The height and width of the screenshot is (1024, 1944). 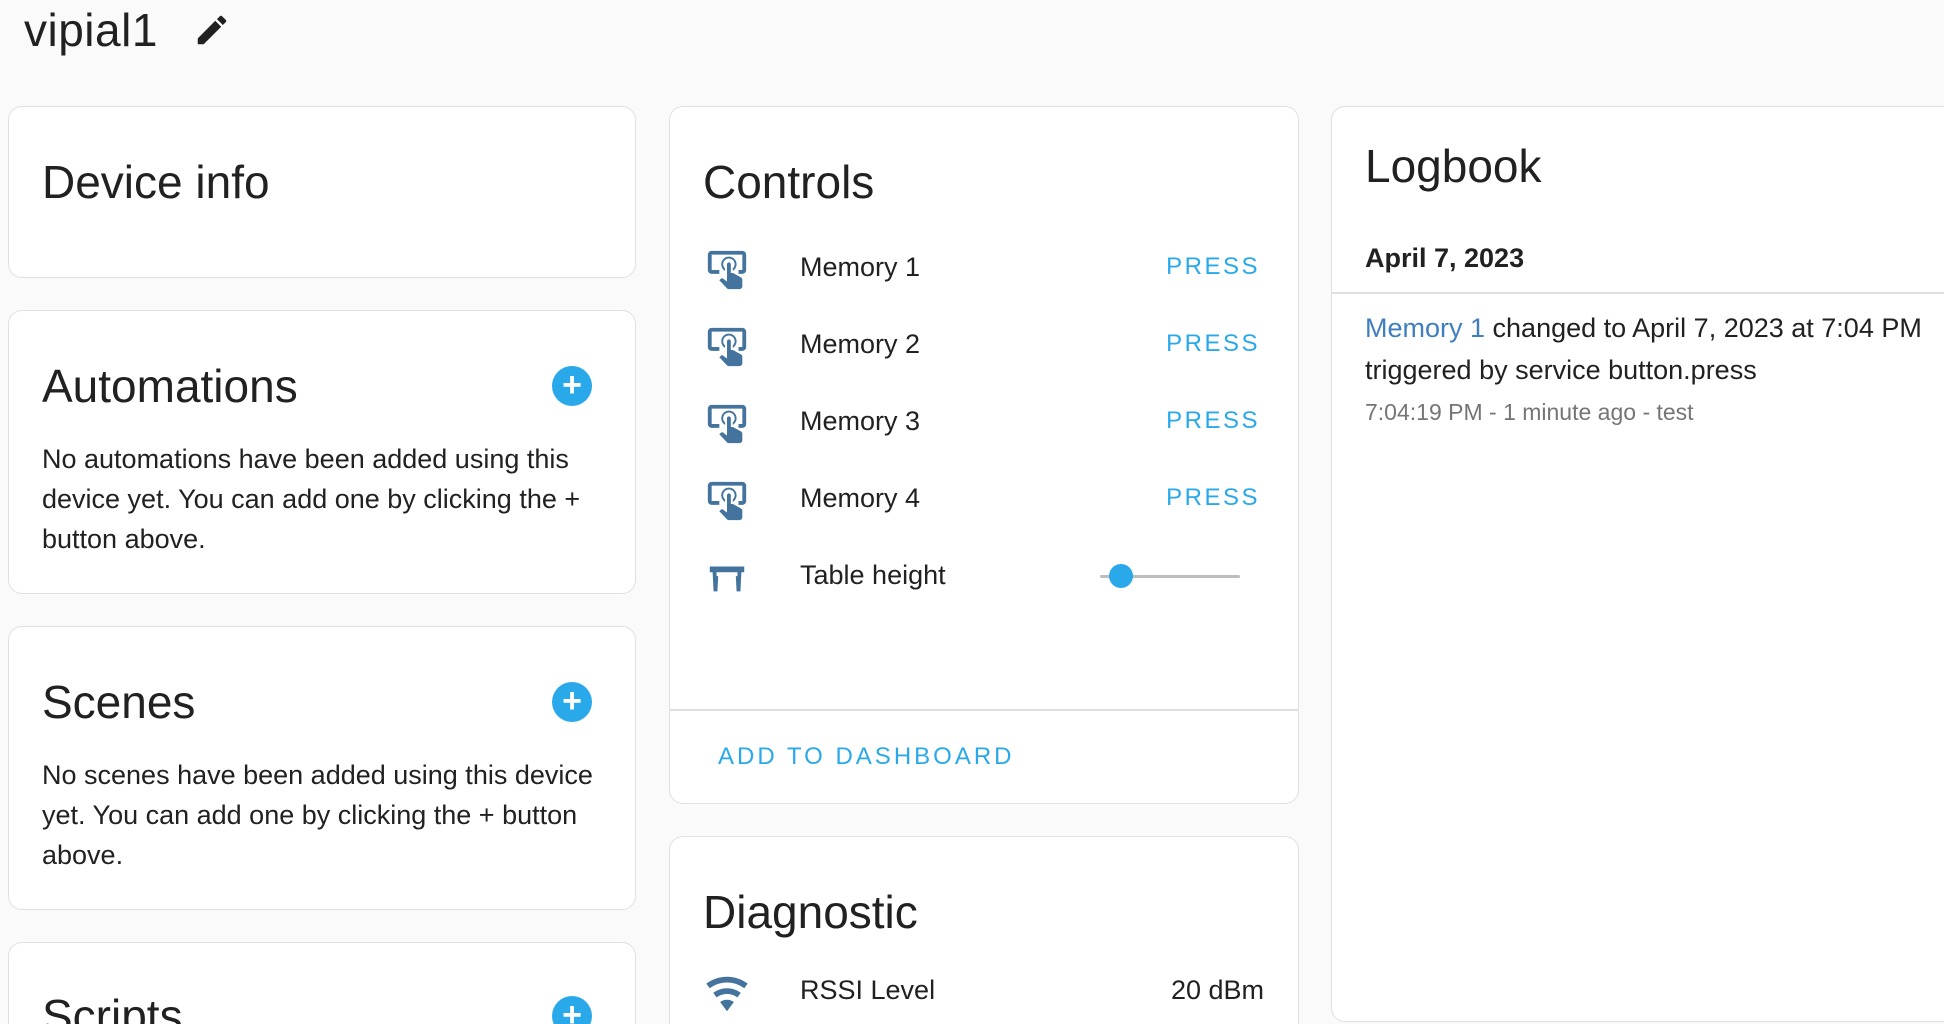 What do you see at coordinates (1425, 328) in the screenshot?
I see `logbook-entity-link: Memory 1` at bounding box center [1425, 328].